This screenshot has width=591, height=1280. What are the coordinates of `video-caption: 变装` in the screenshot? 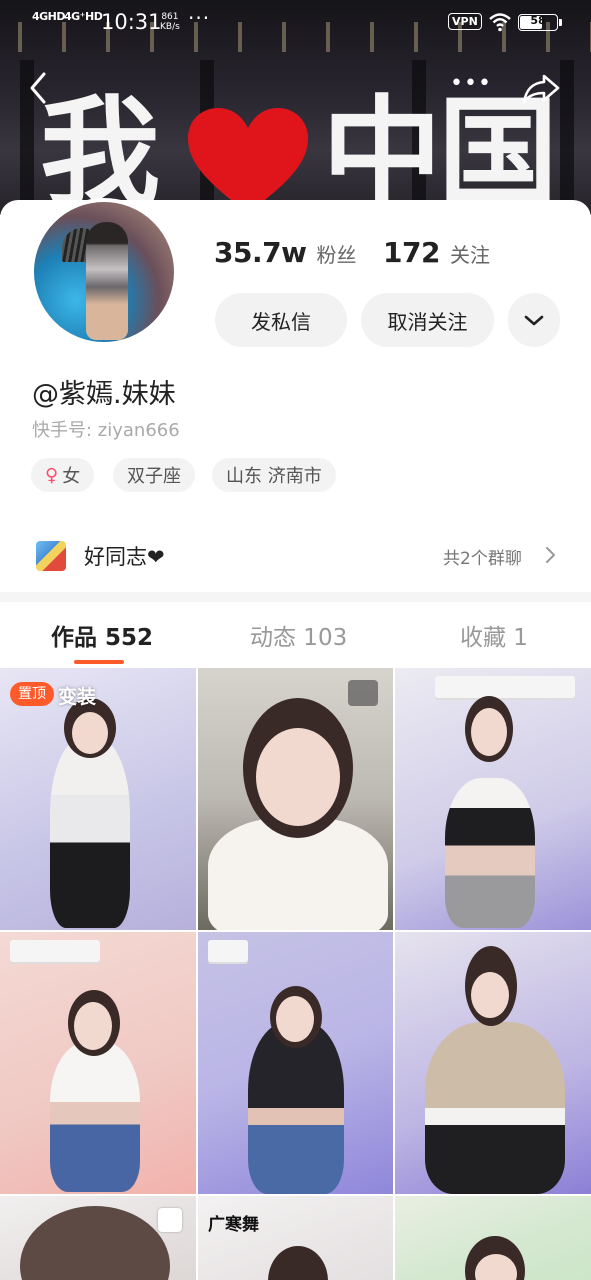 It's located at (77, 697).